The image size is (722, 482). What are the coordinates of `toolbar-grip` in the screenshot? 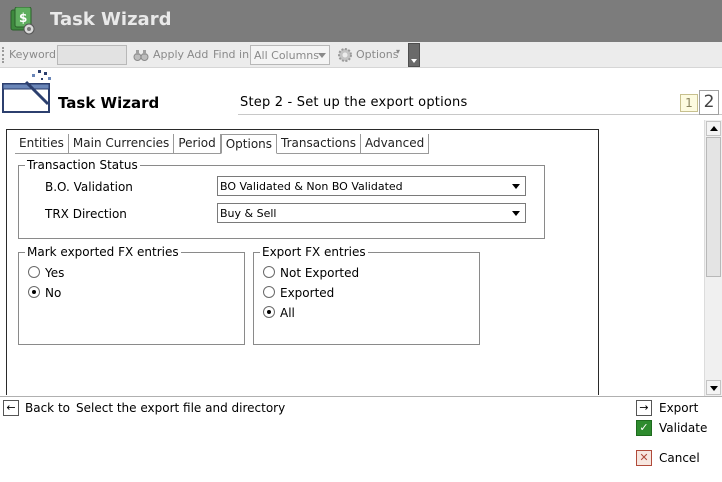 It's located at (3, 55).